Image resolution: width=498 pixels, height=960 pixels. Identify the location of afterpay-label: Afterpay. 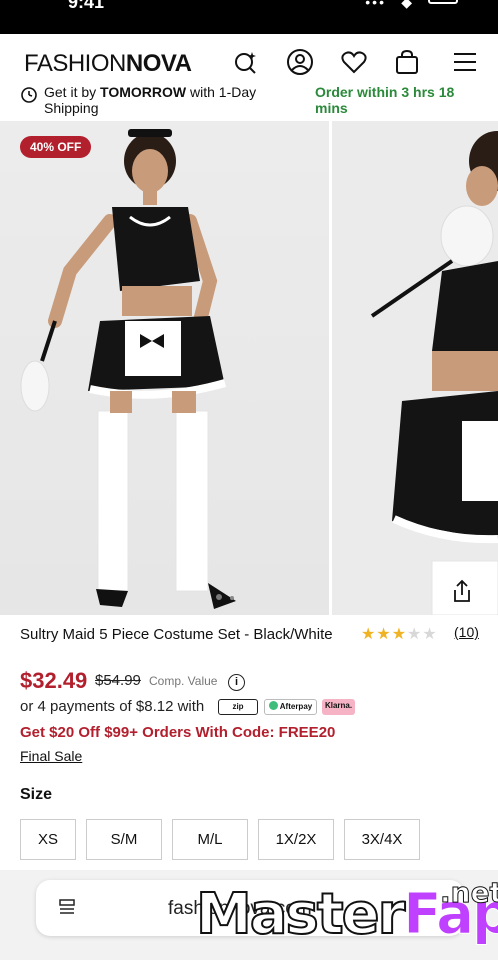
(296, 706).